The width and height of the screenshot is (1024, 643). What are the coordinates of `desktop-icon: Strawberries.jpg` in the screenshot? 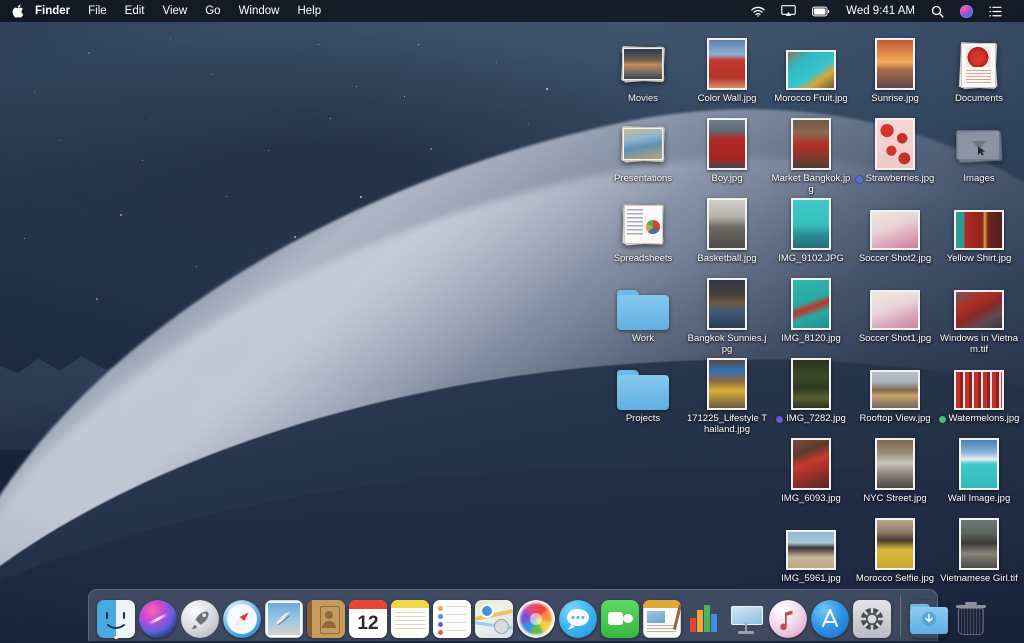 It's located at (895, 150).